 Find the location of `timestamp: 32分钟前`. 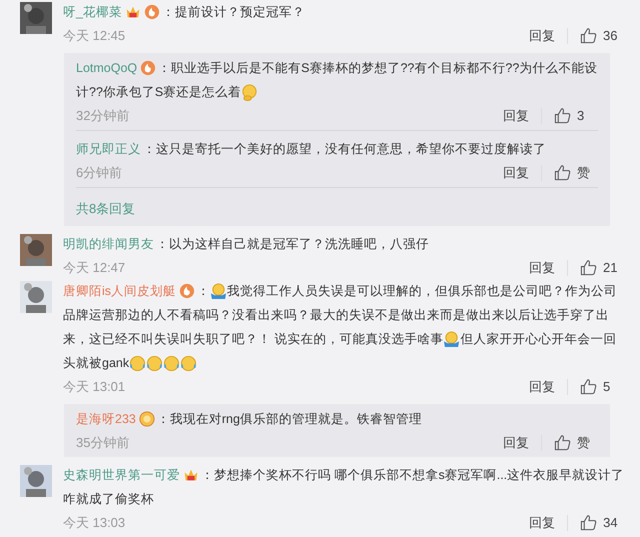

timestamp: 32分钟前 is located at coordinates (103, 115).